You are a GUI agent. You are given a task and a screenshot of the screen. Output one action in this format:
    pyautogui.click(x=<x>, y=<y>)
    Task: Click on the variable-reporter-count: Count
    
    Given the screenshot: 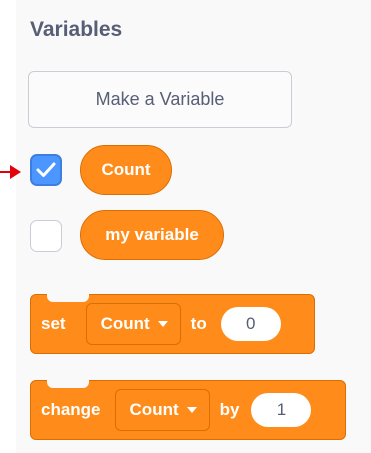 What is the action you would take?
    pyautogui.click(x=126, y=170)
    